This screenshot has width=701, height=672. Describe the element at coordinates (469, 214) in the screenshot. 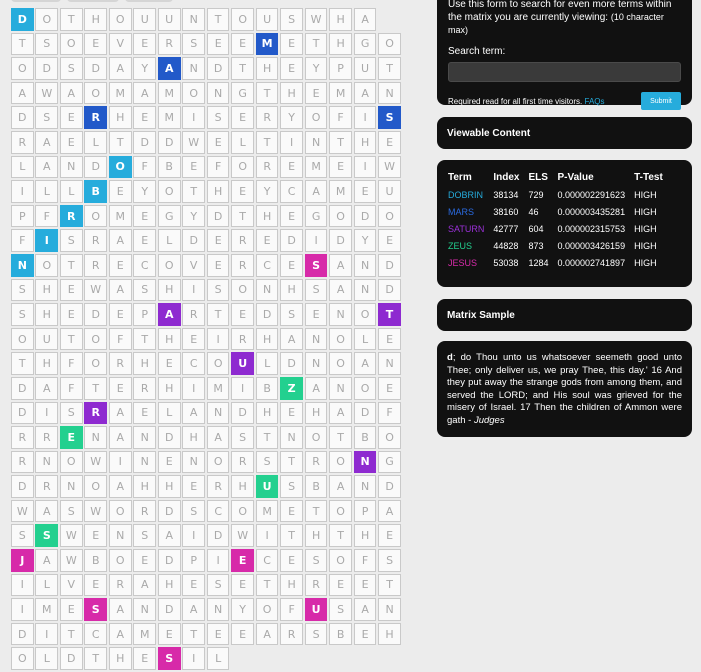

I see `term-cell: MARS` at that location.